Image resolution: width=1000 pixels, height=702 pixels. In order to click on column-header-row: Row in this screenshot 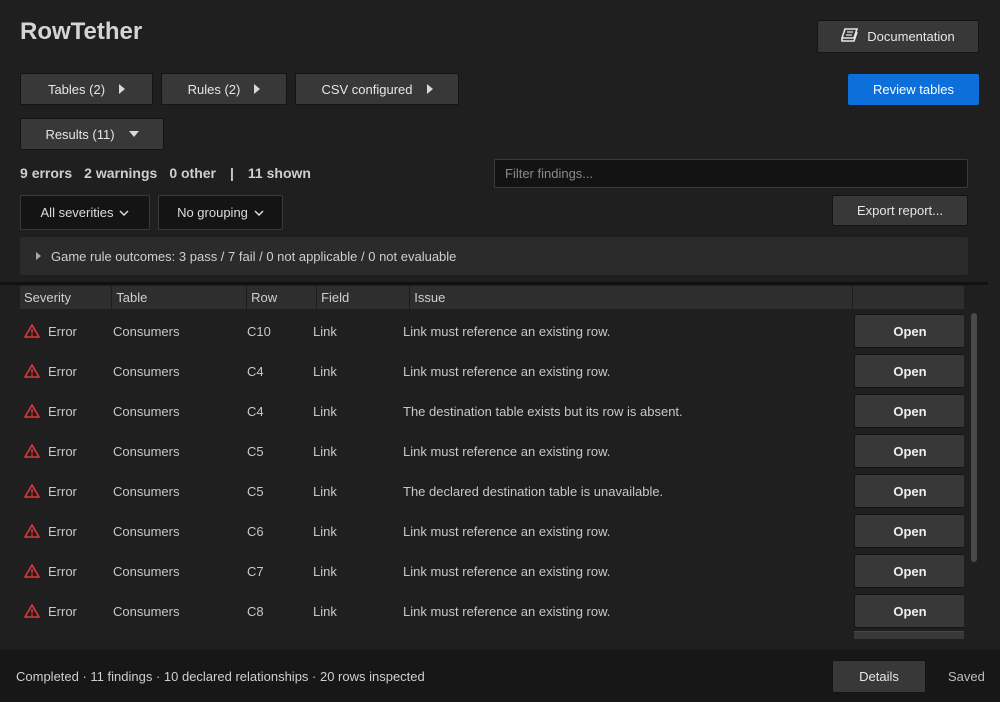, I will do `click(282, 297)`.